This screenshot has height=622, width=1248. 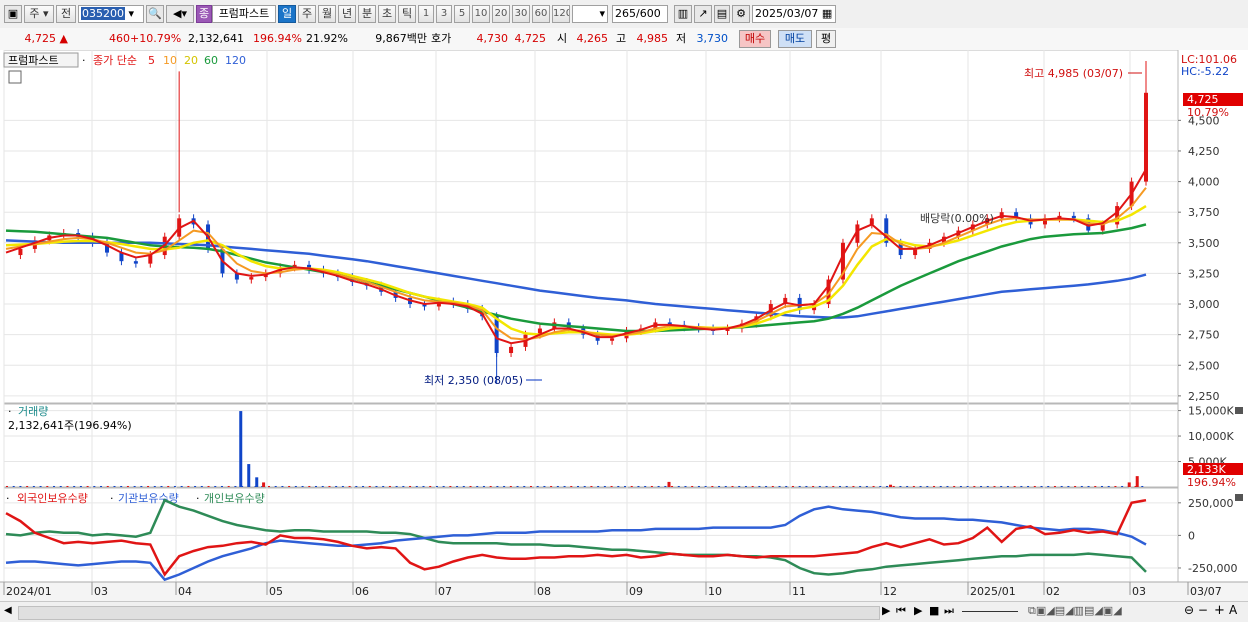 I want to click on date-tick-label: 03, so click(x=101, y=591).